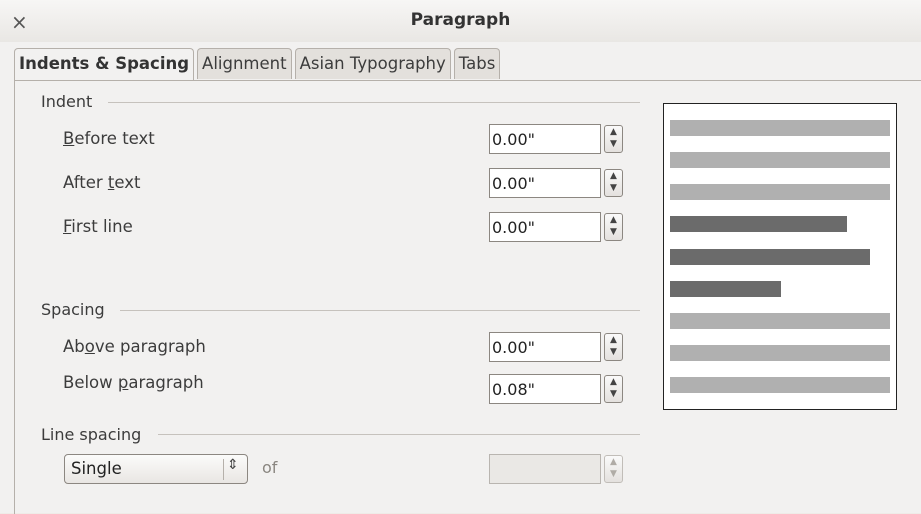 This screenshot has height=514, width=921. I want to click on tab-asian-typography: Asian Typography, so click(372, 63).